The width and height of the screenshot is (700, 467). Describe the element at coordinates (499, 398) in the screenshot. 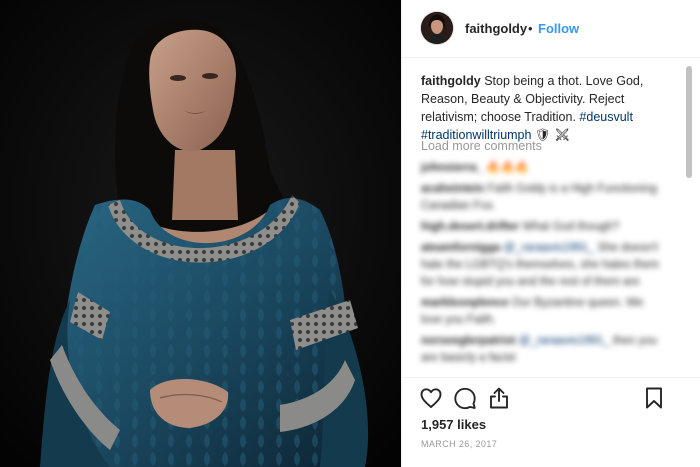

I see `share-icon` at that location.